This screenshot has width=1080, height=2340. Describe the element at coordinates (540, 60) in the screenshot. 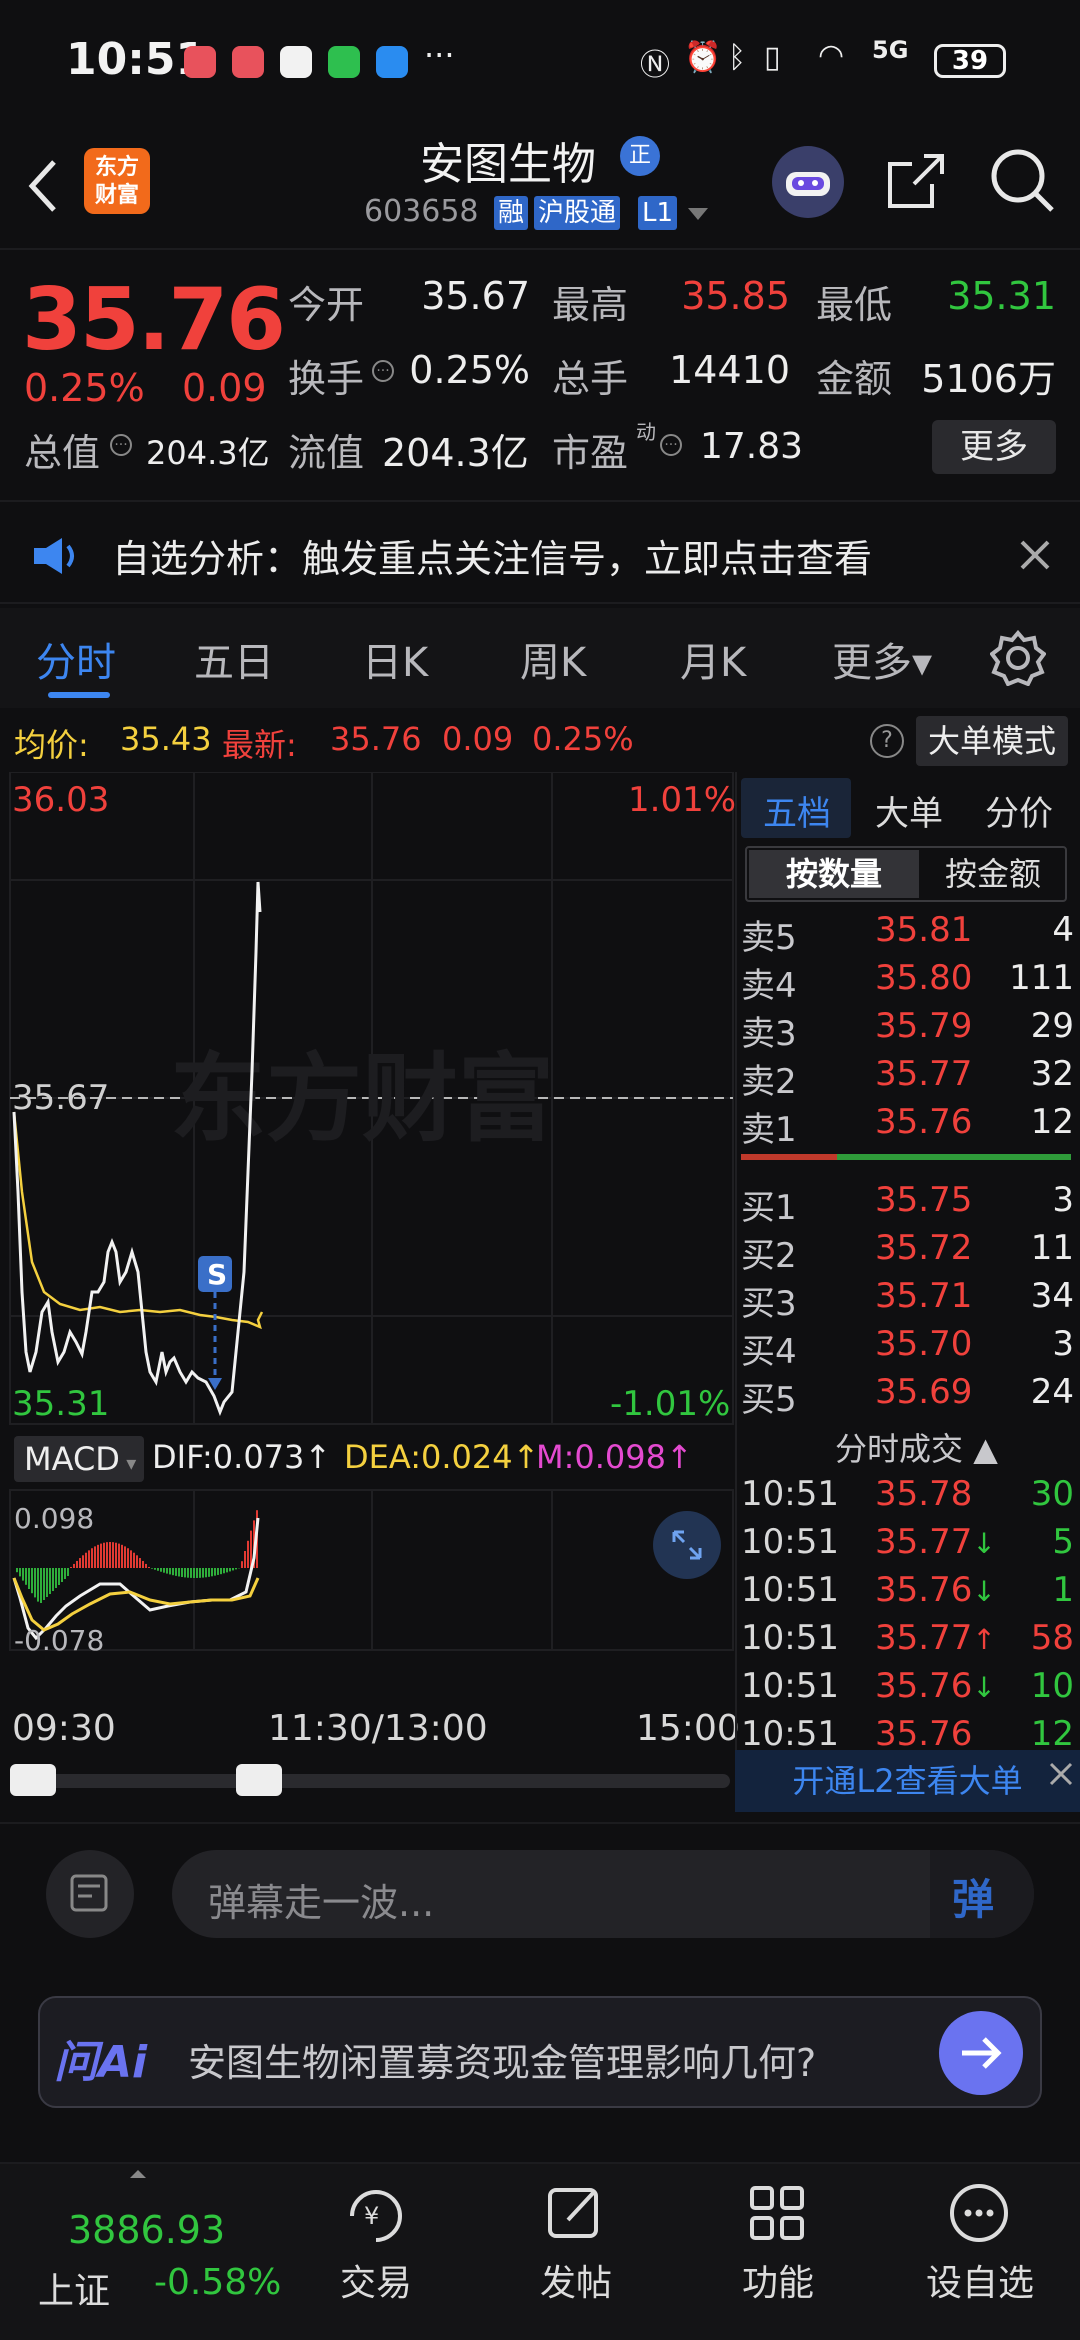

I see `status-bar: 10:51 ··· Ⓝ ⏰ ᛒ ▯ ◠ 5G 39` at that location.